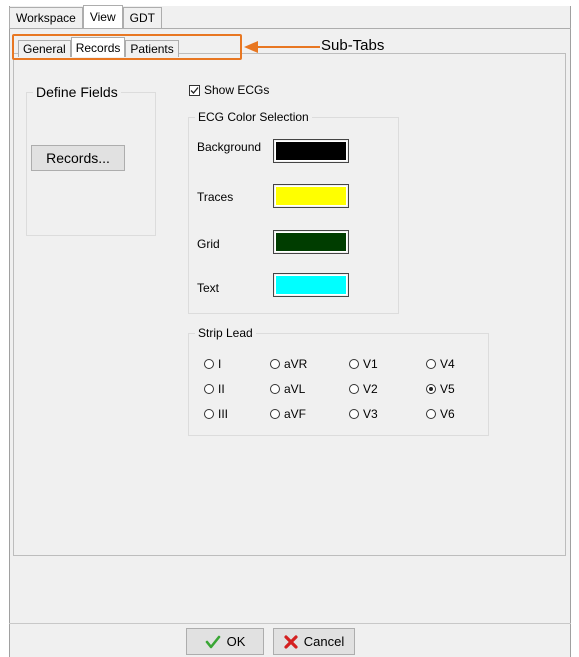  Describe the element at coordinates (311, 151) in the screenshot. I see `background-color-swatch` at that location.